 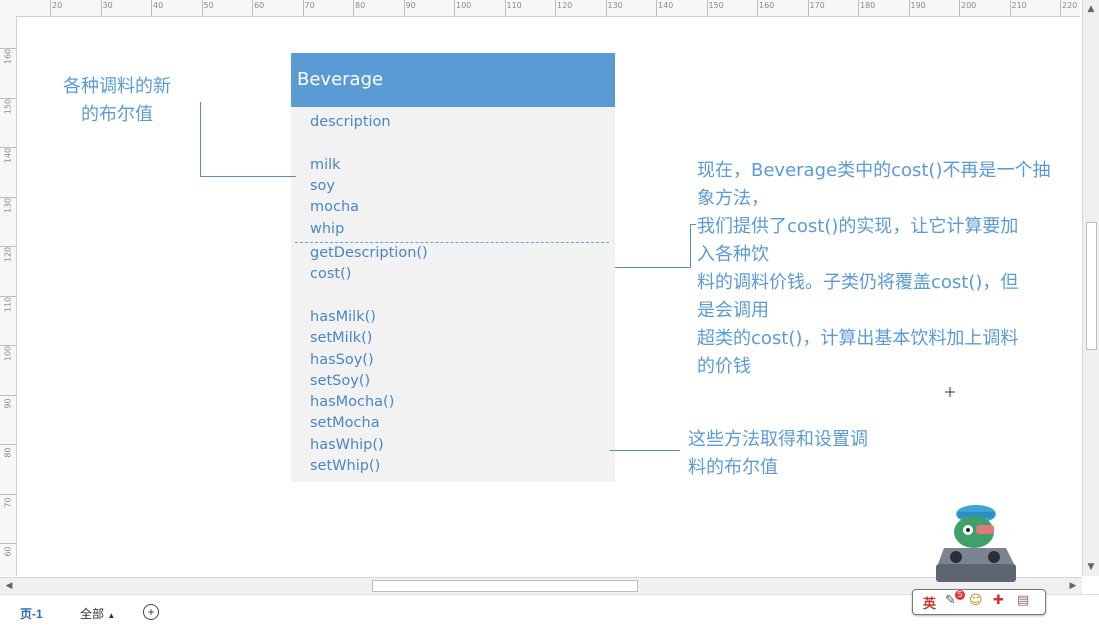 I want to click on mascot-icon, so click(x=976, y=543).